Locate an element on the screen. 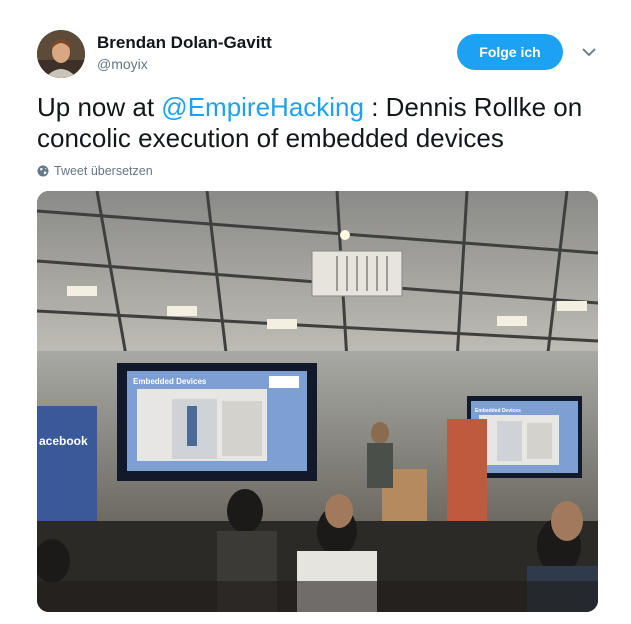 This screenshot has height=624, width=631. translate-link: Tweet übersetzen is located at coordinates (95, 171).